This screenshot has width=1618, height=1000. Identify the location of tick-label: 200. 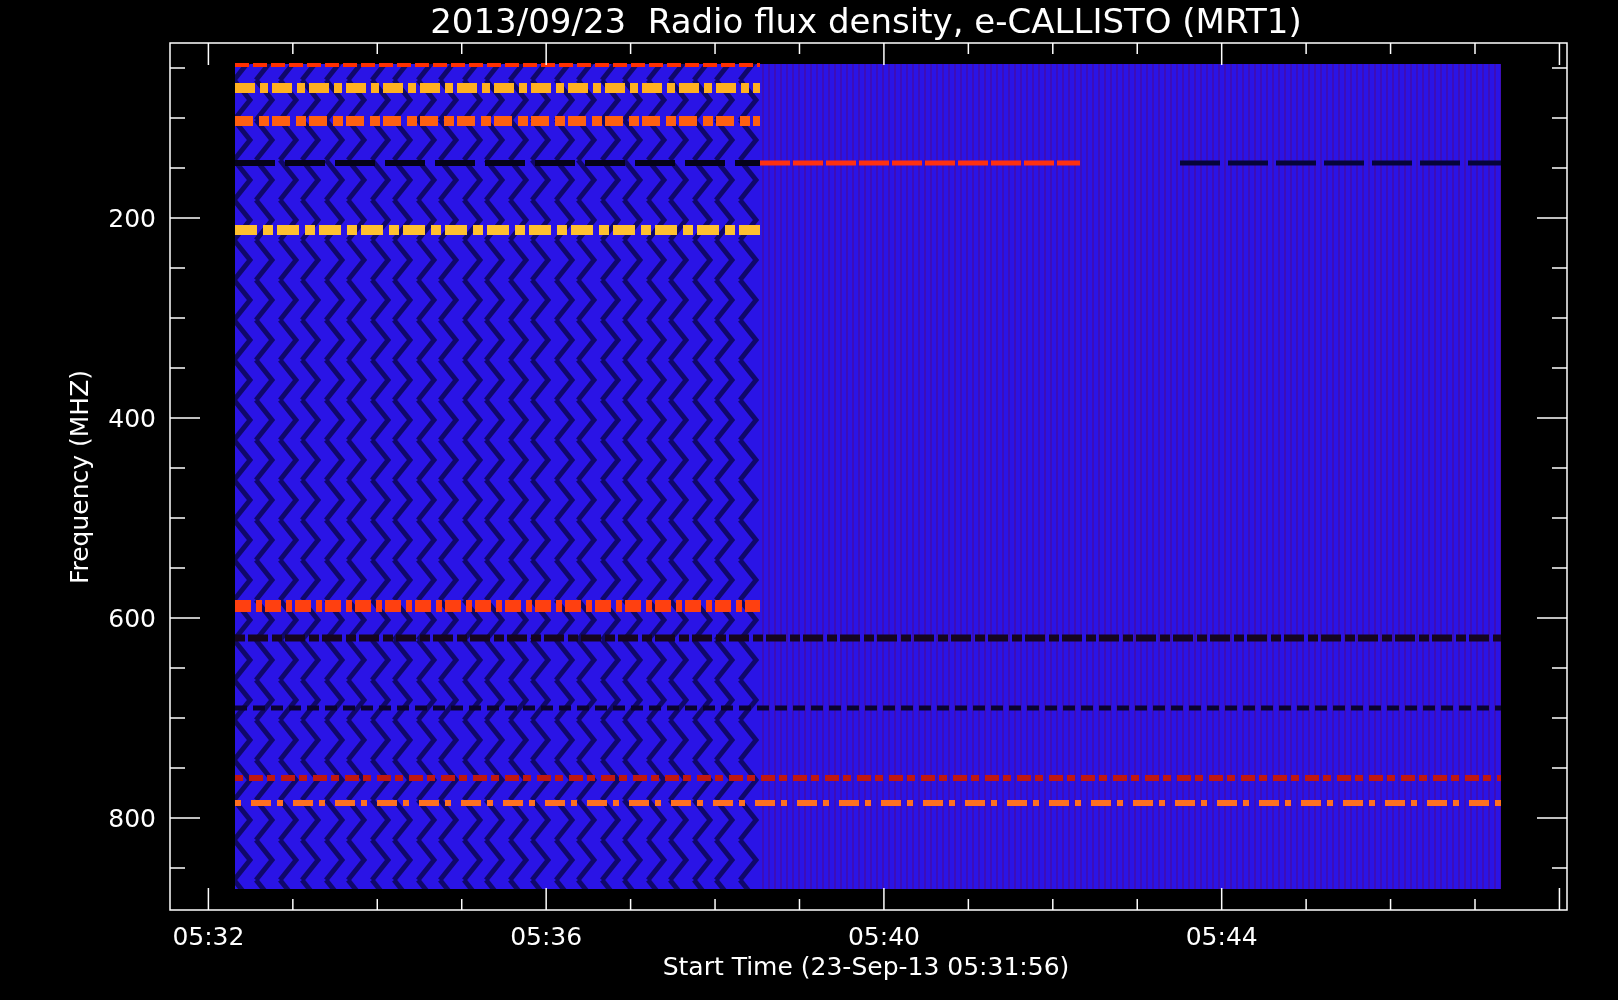
(132, 218).